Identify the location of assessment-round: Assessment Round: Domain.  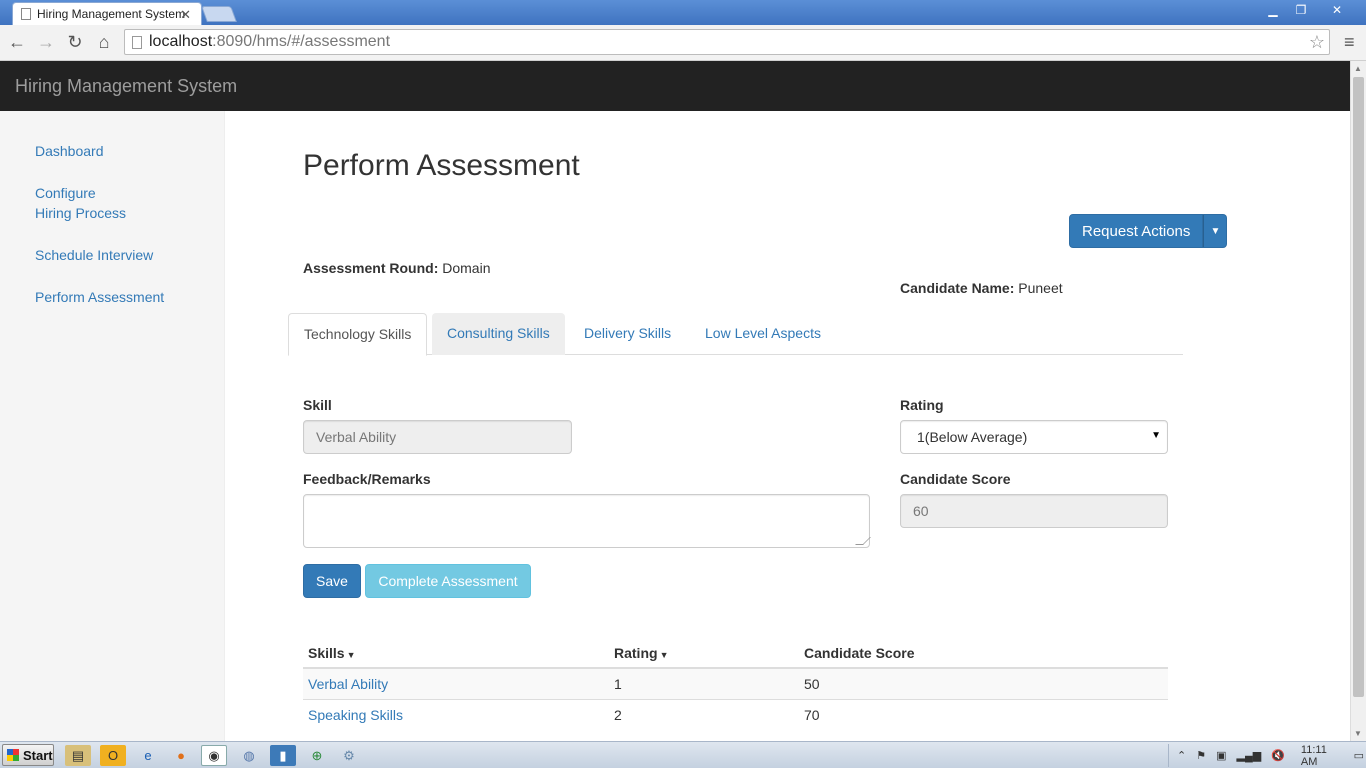
(397, 268).